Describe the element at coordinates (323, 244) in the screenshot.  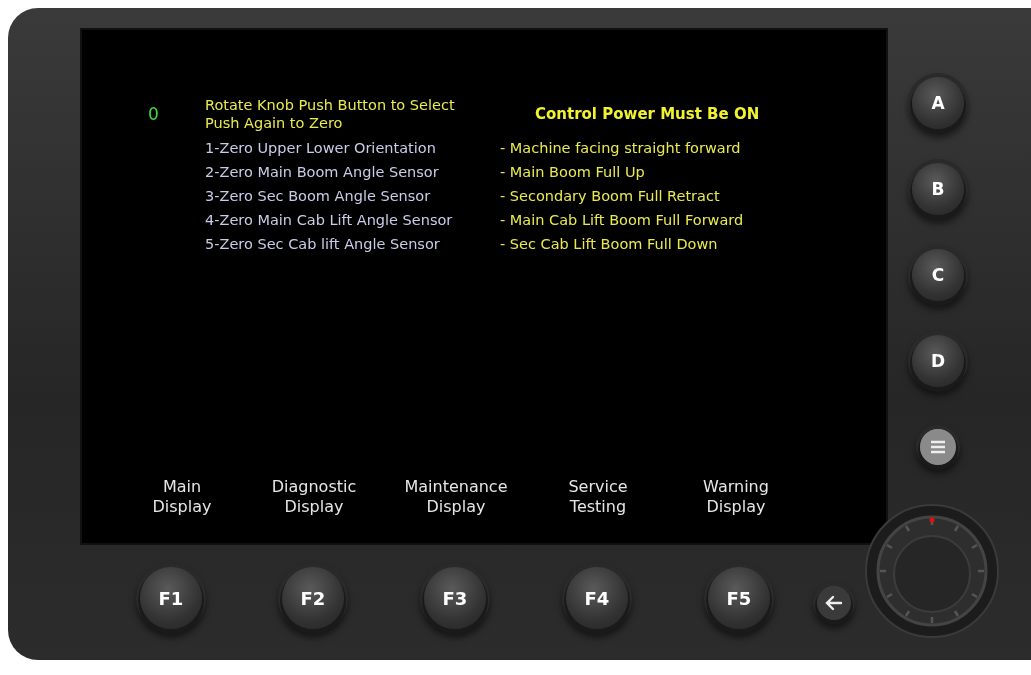
I see `step-label: 5-Zero Sec Cab lift Angle Sensor` at that location.